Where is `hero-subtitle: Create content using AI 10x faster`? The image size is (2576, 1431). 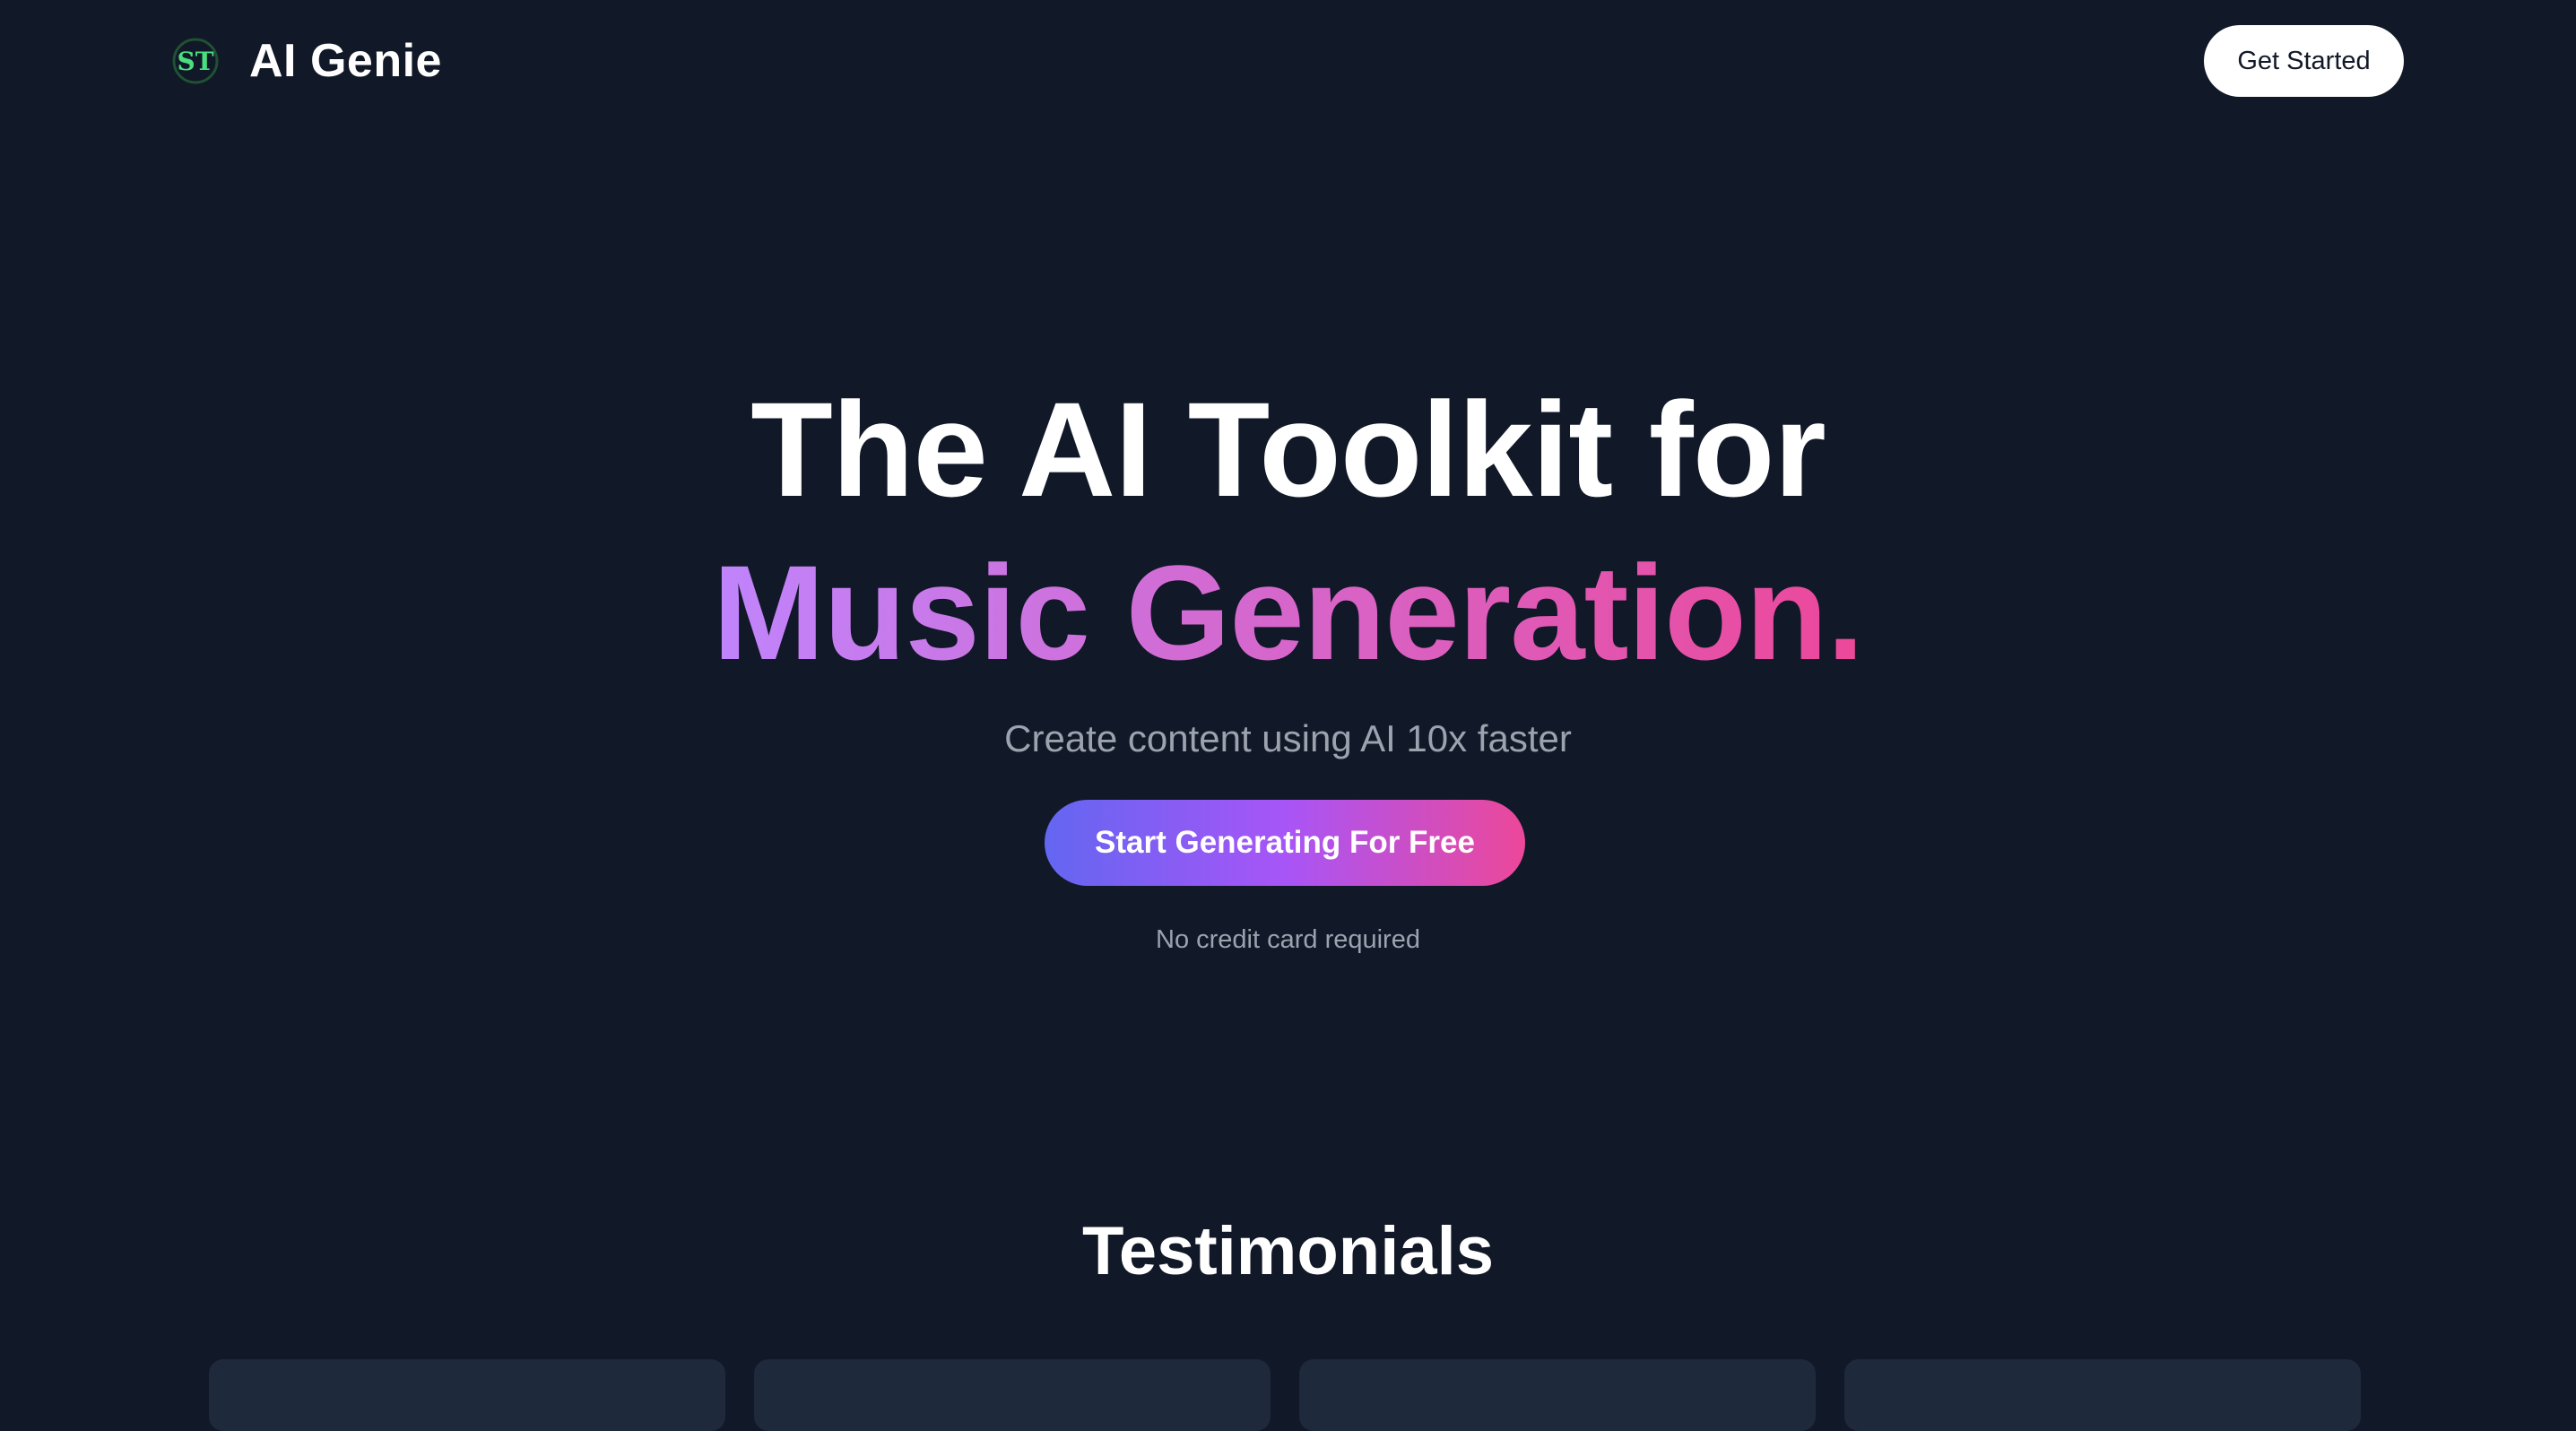 hero-subtitle: Create content using AI 10x faster is located at coordinates (1288, 738).